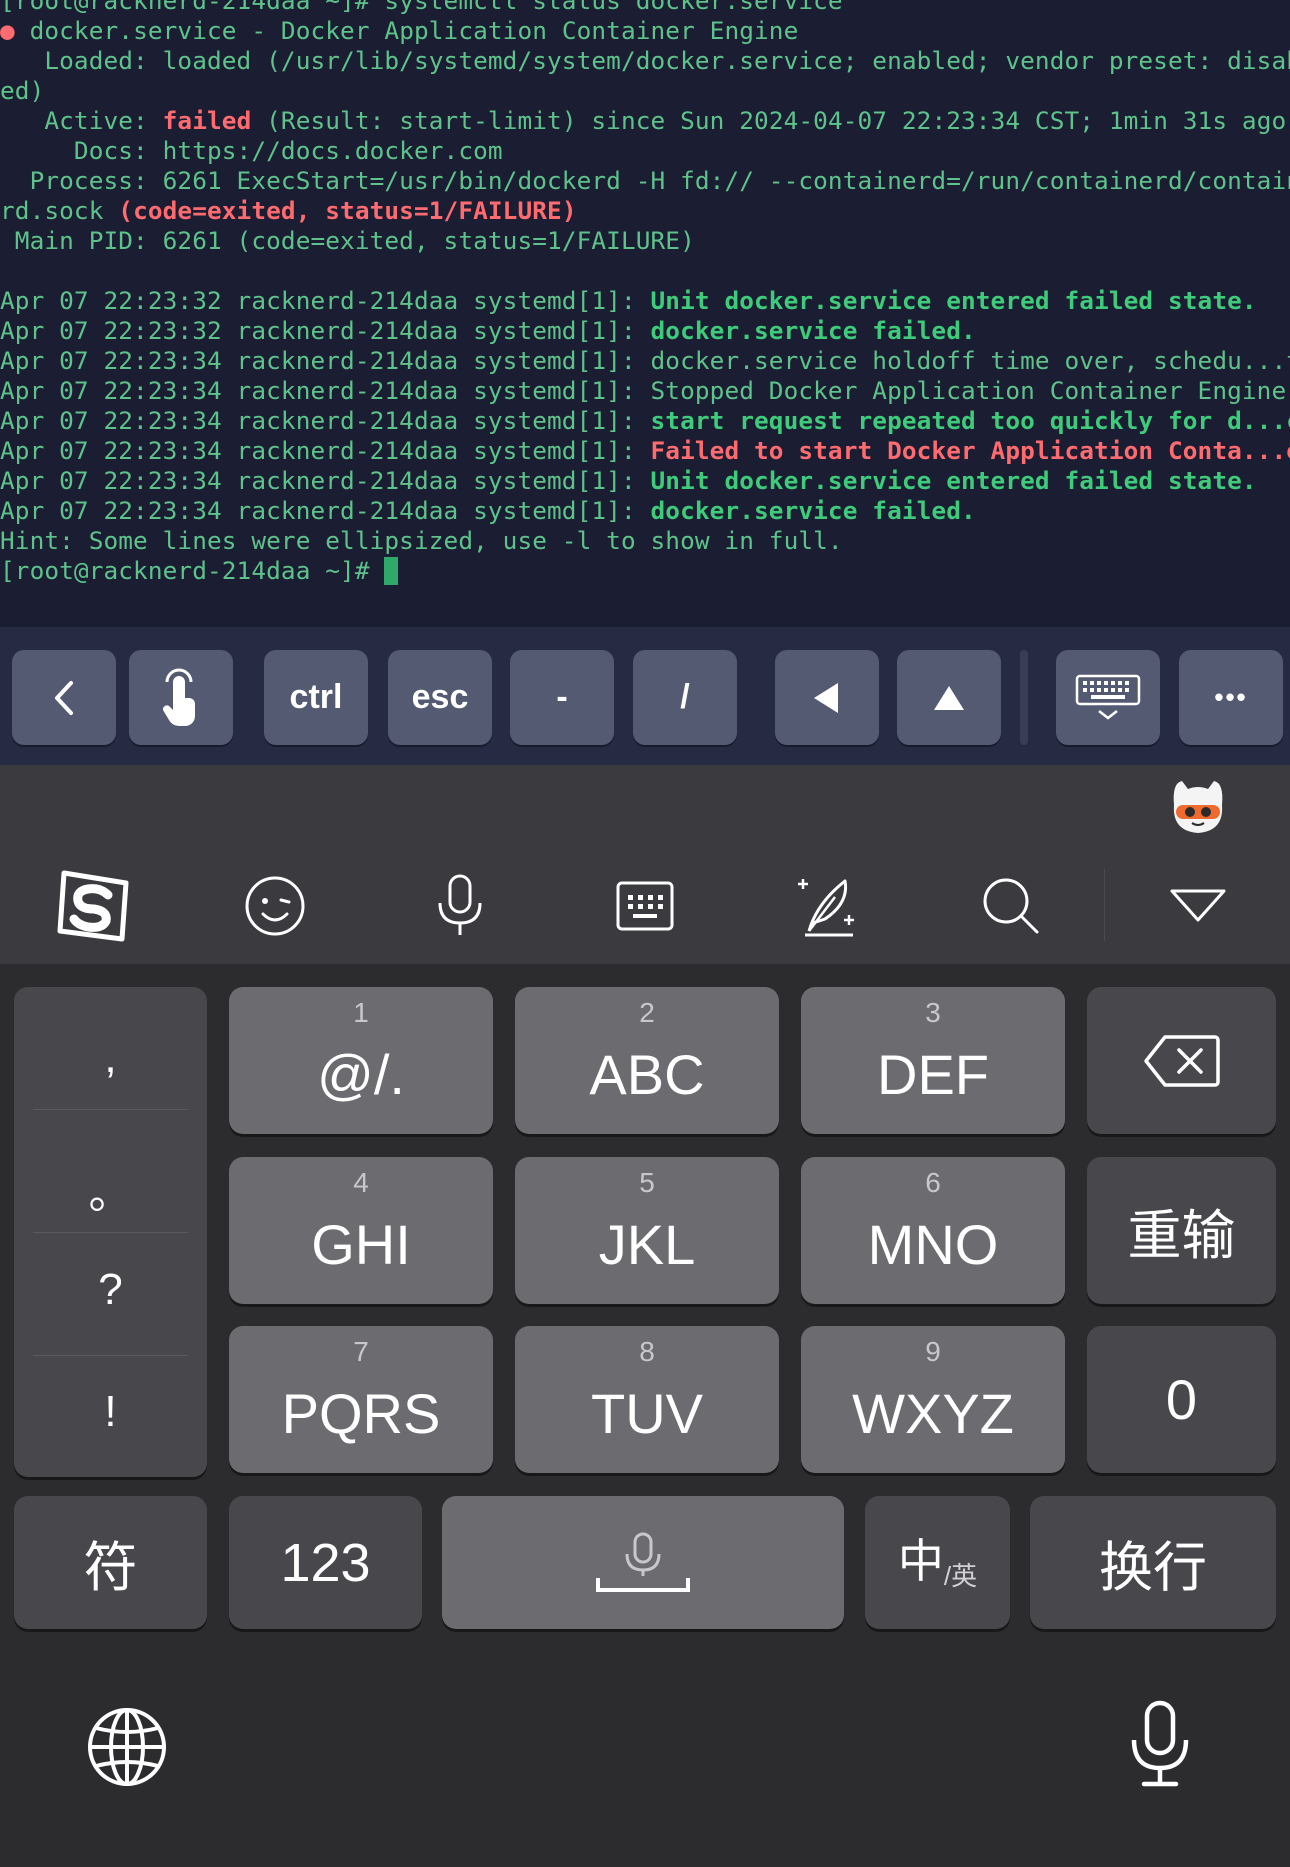 The width and height of the screenshot is (1290, 1867). What do you see at coordinates (288, 210) in the screenshot?
I see `terminal-line: rd.sock (code=exited, status=1/FAILURE)` at bounding box center [288, 210].